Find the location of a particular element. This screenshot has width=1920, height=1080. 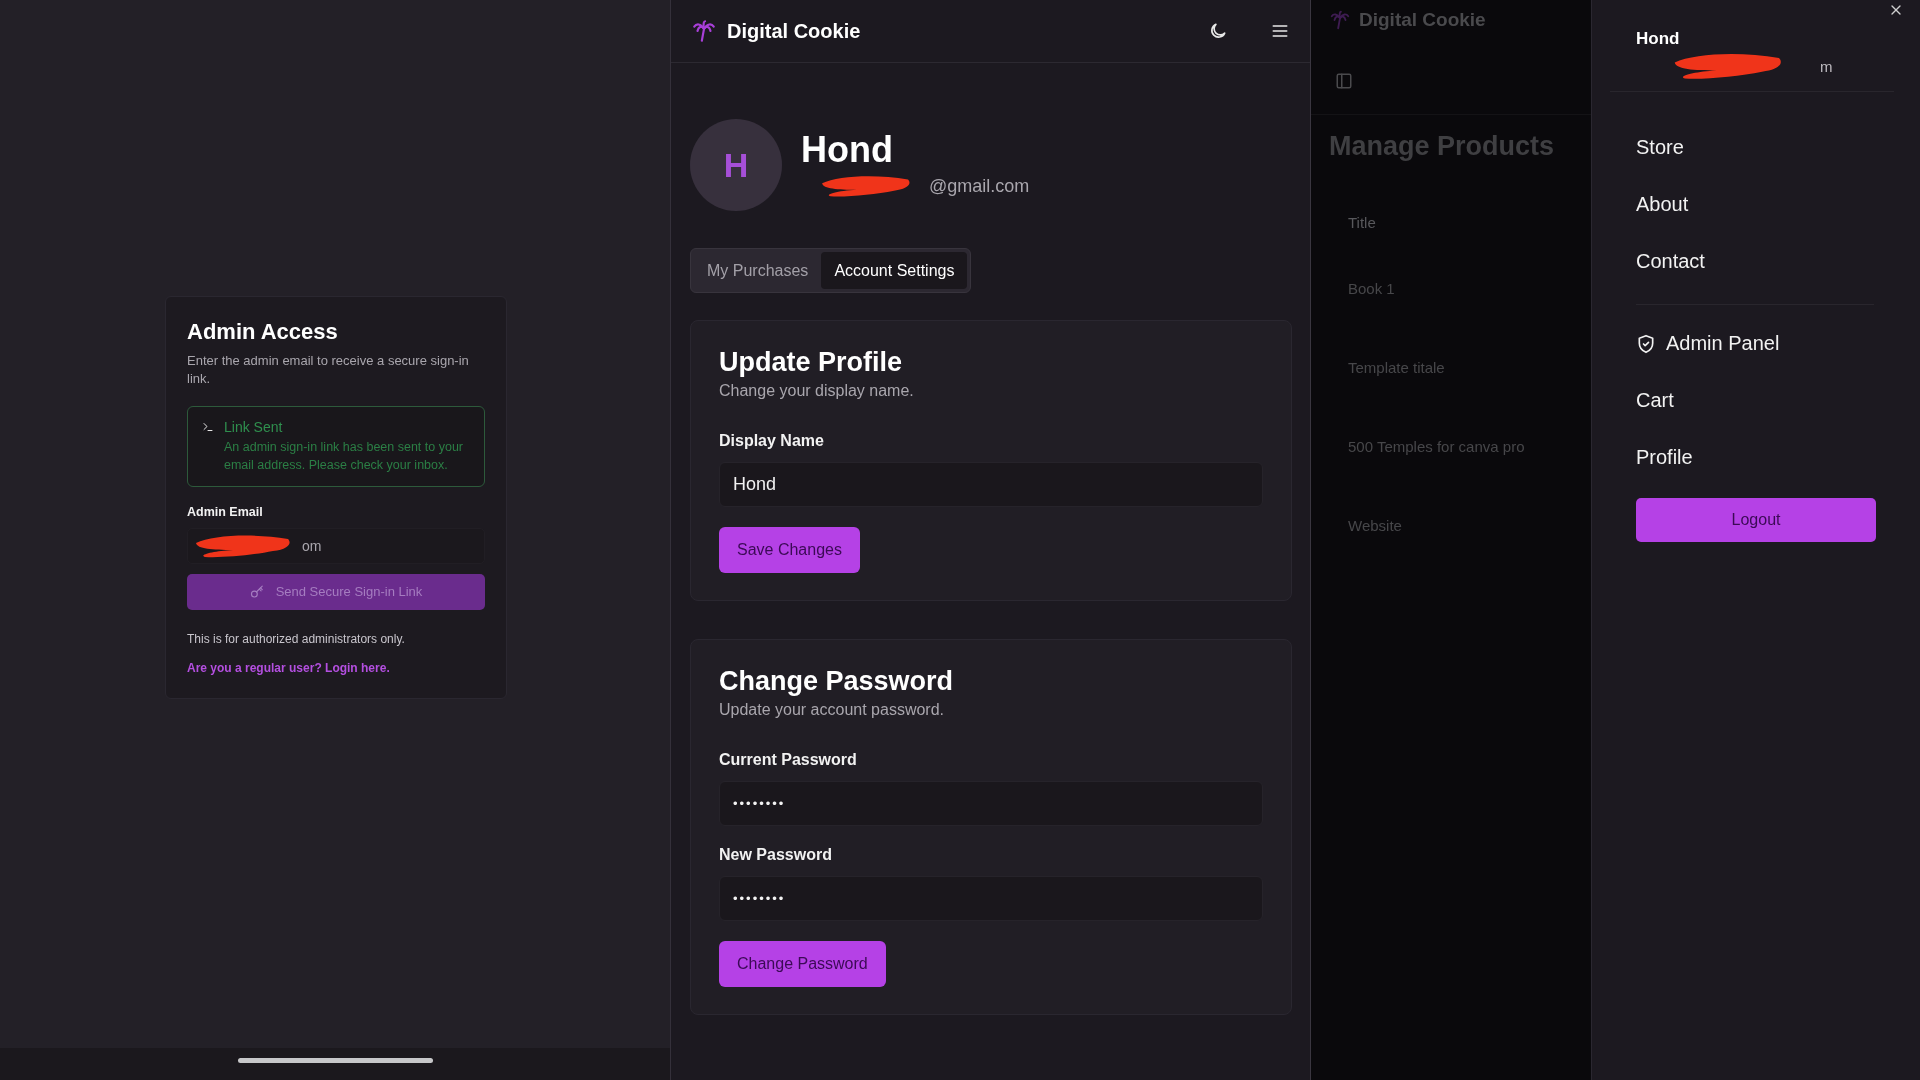

input-field: Hond is located at coordinates (991, 484).